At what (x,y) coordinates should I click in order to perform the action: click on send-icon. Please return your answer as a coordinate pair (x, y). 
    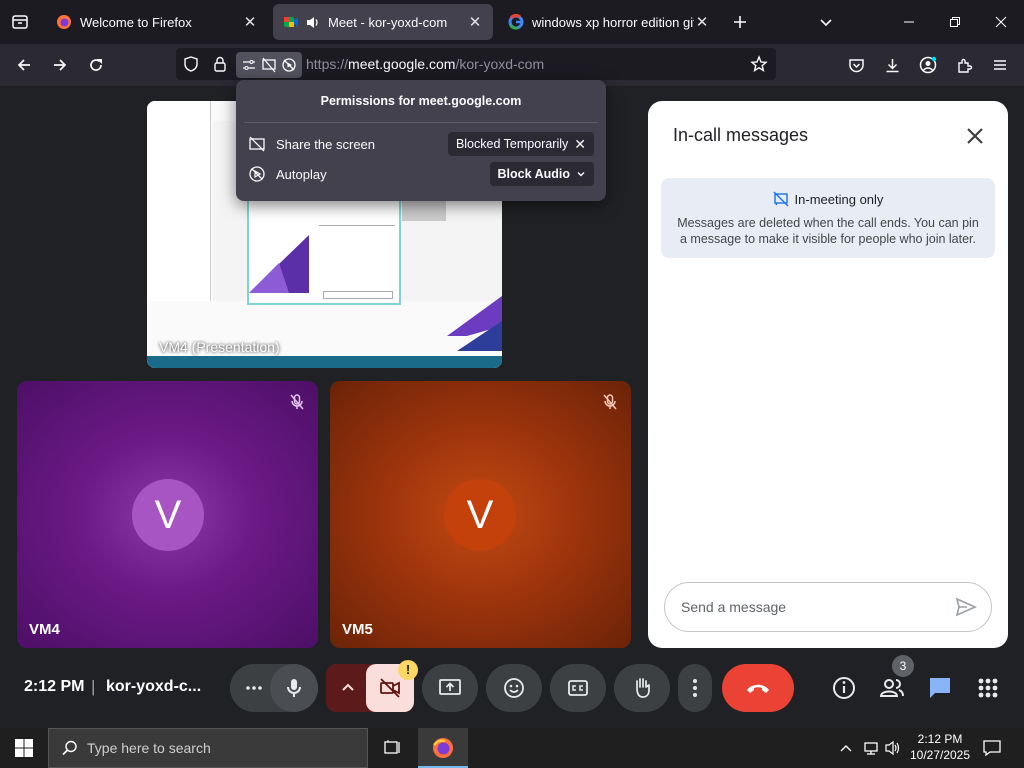
    Looking at the image, I should click on (966, 607).